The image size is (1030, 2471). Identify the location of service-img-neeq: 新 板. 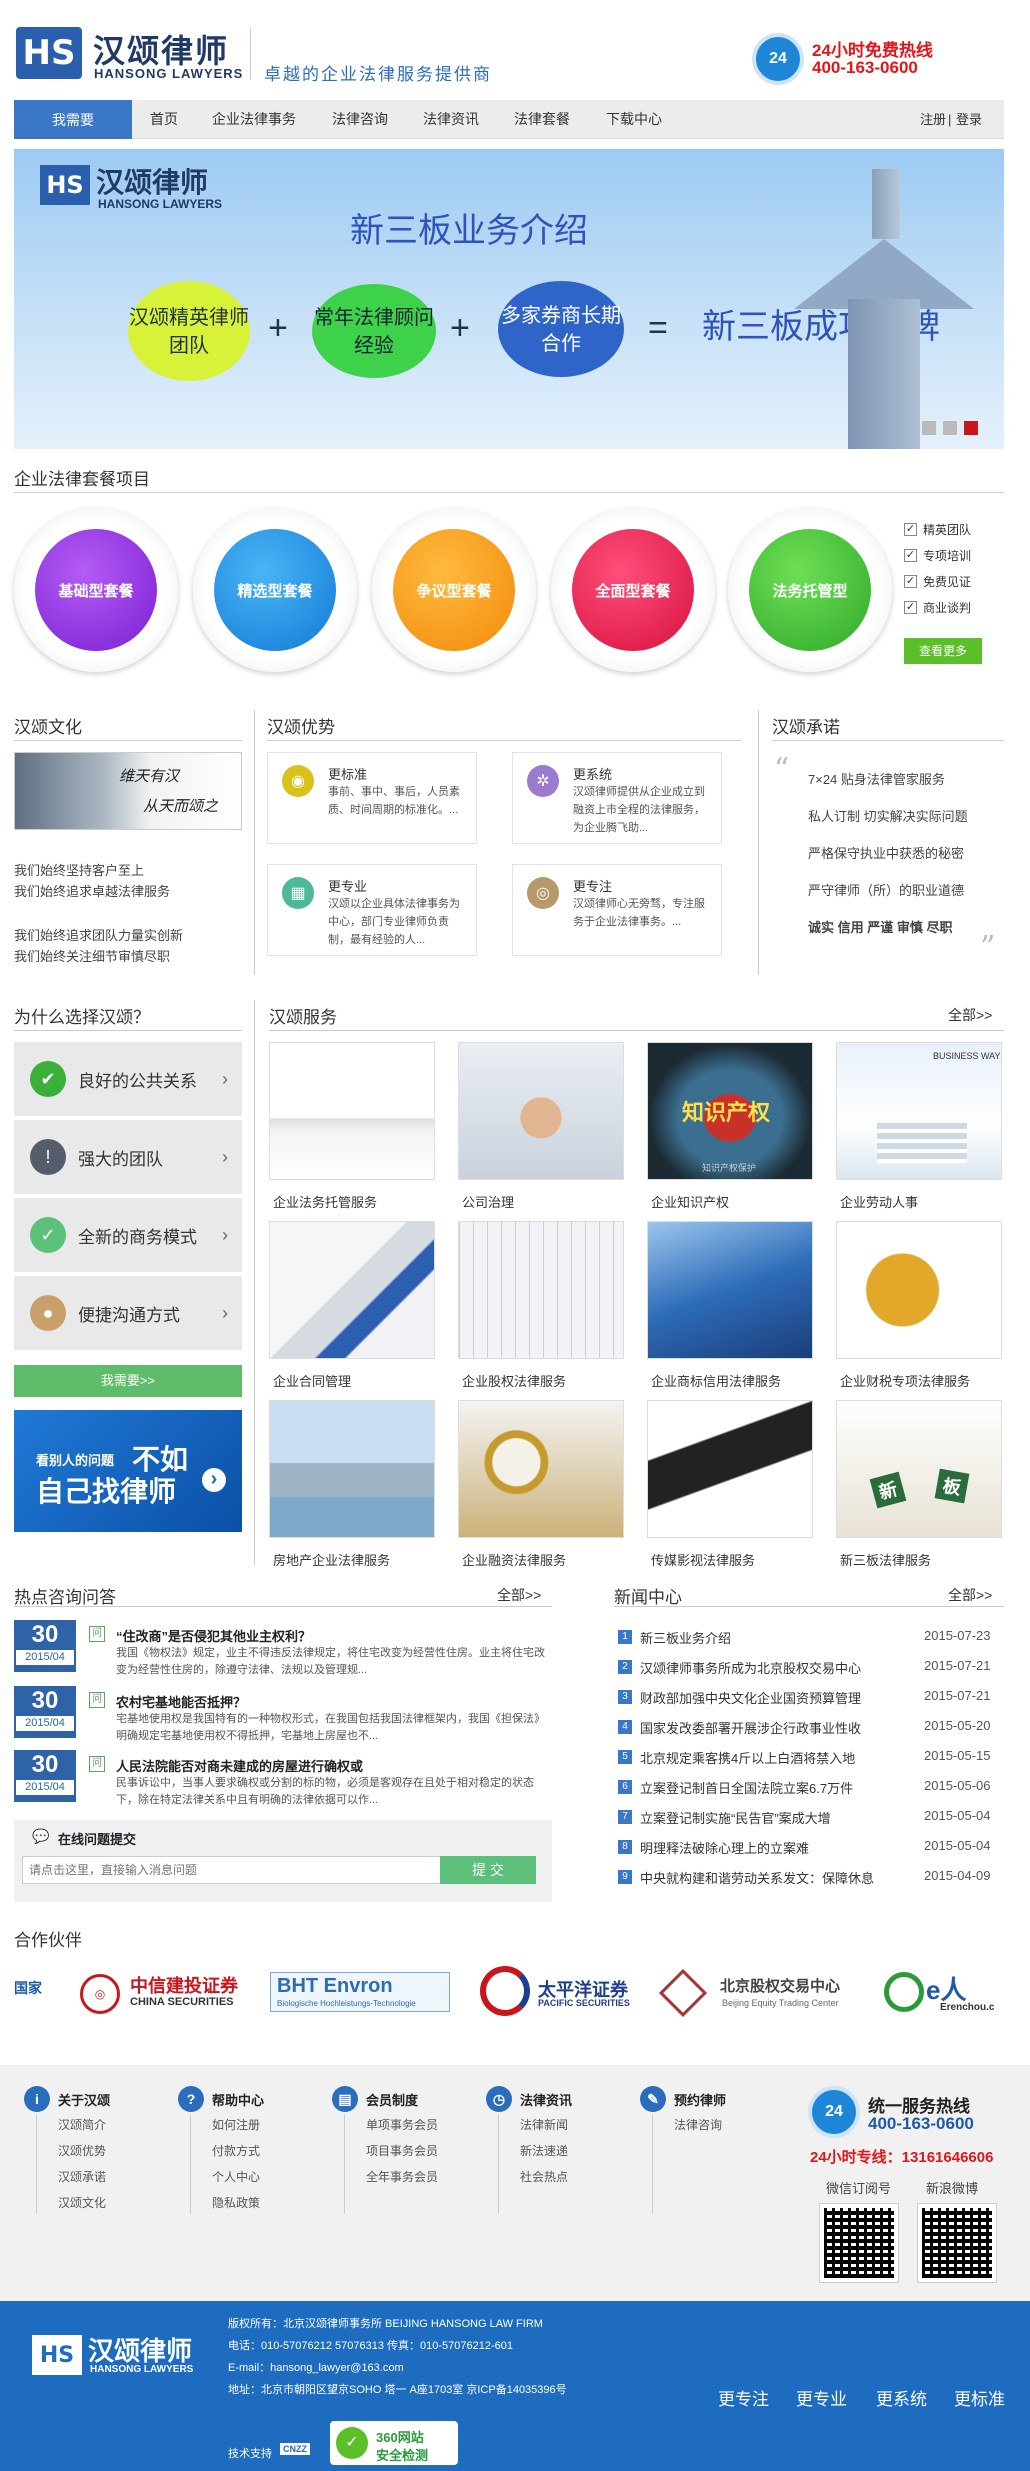
(919, 1469).